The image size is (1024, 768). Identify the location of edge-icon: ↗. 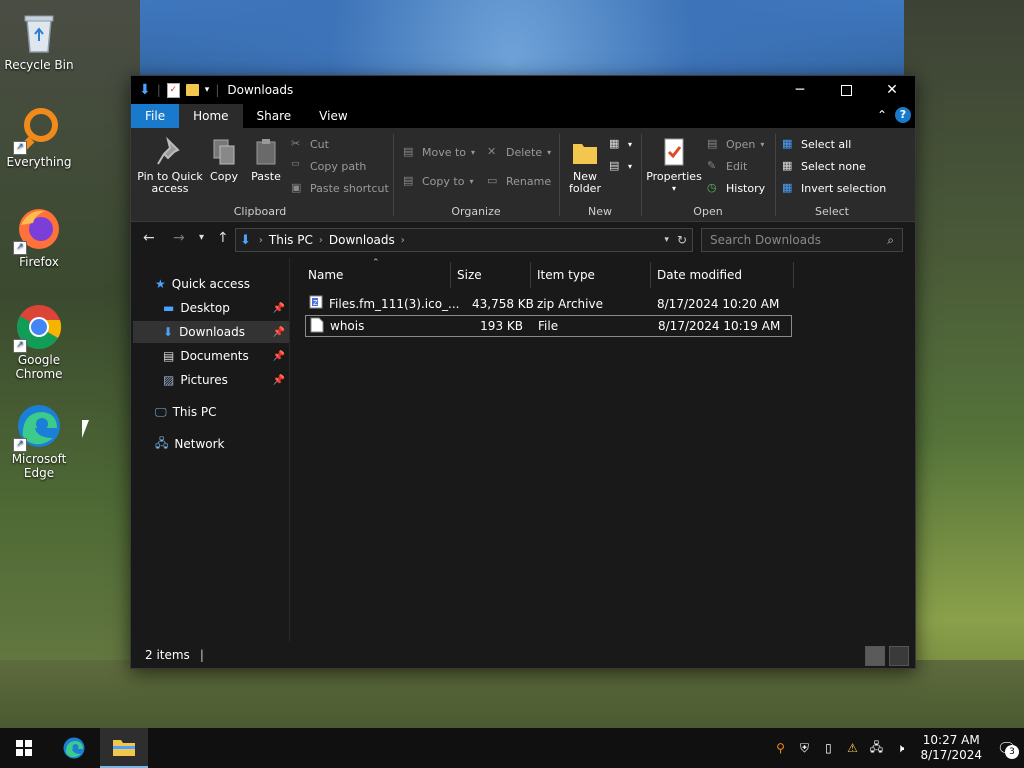
(38, 427).